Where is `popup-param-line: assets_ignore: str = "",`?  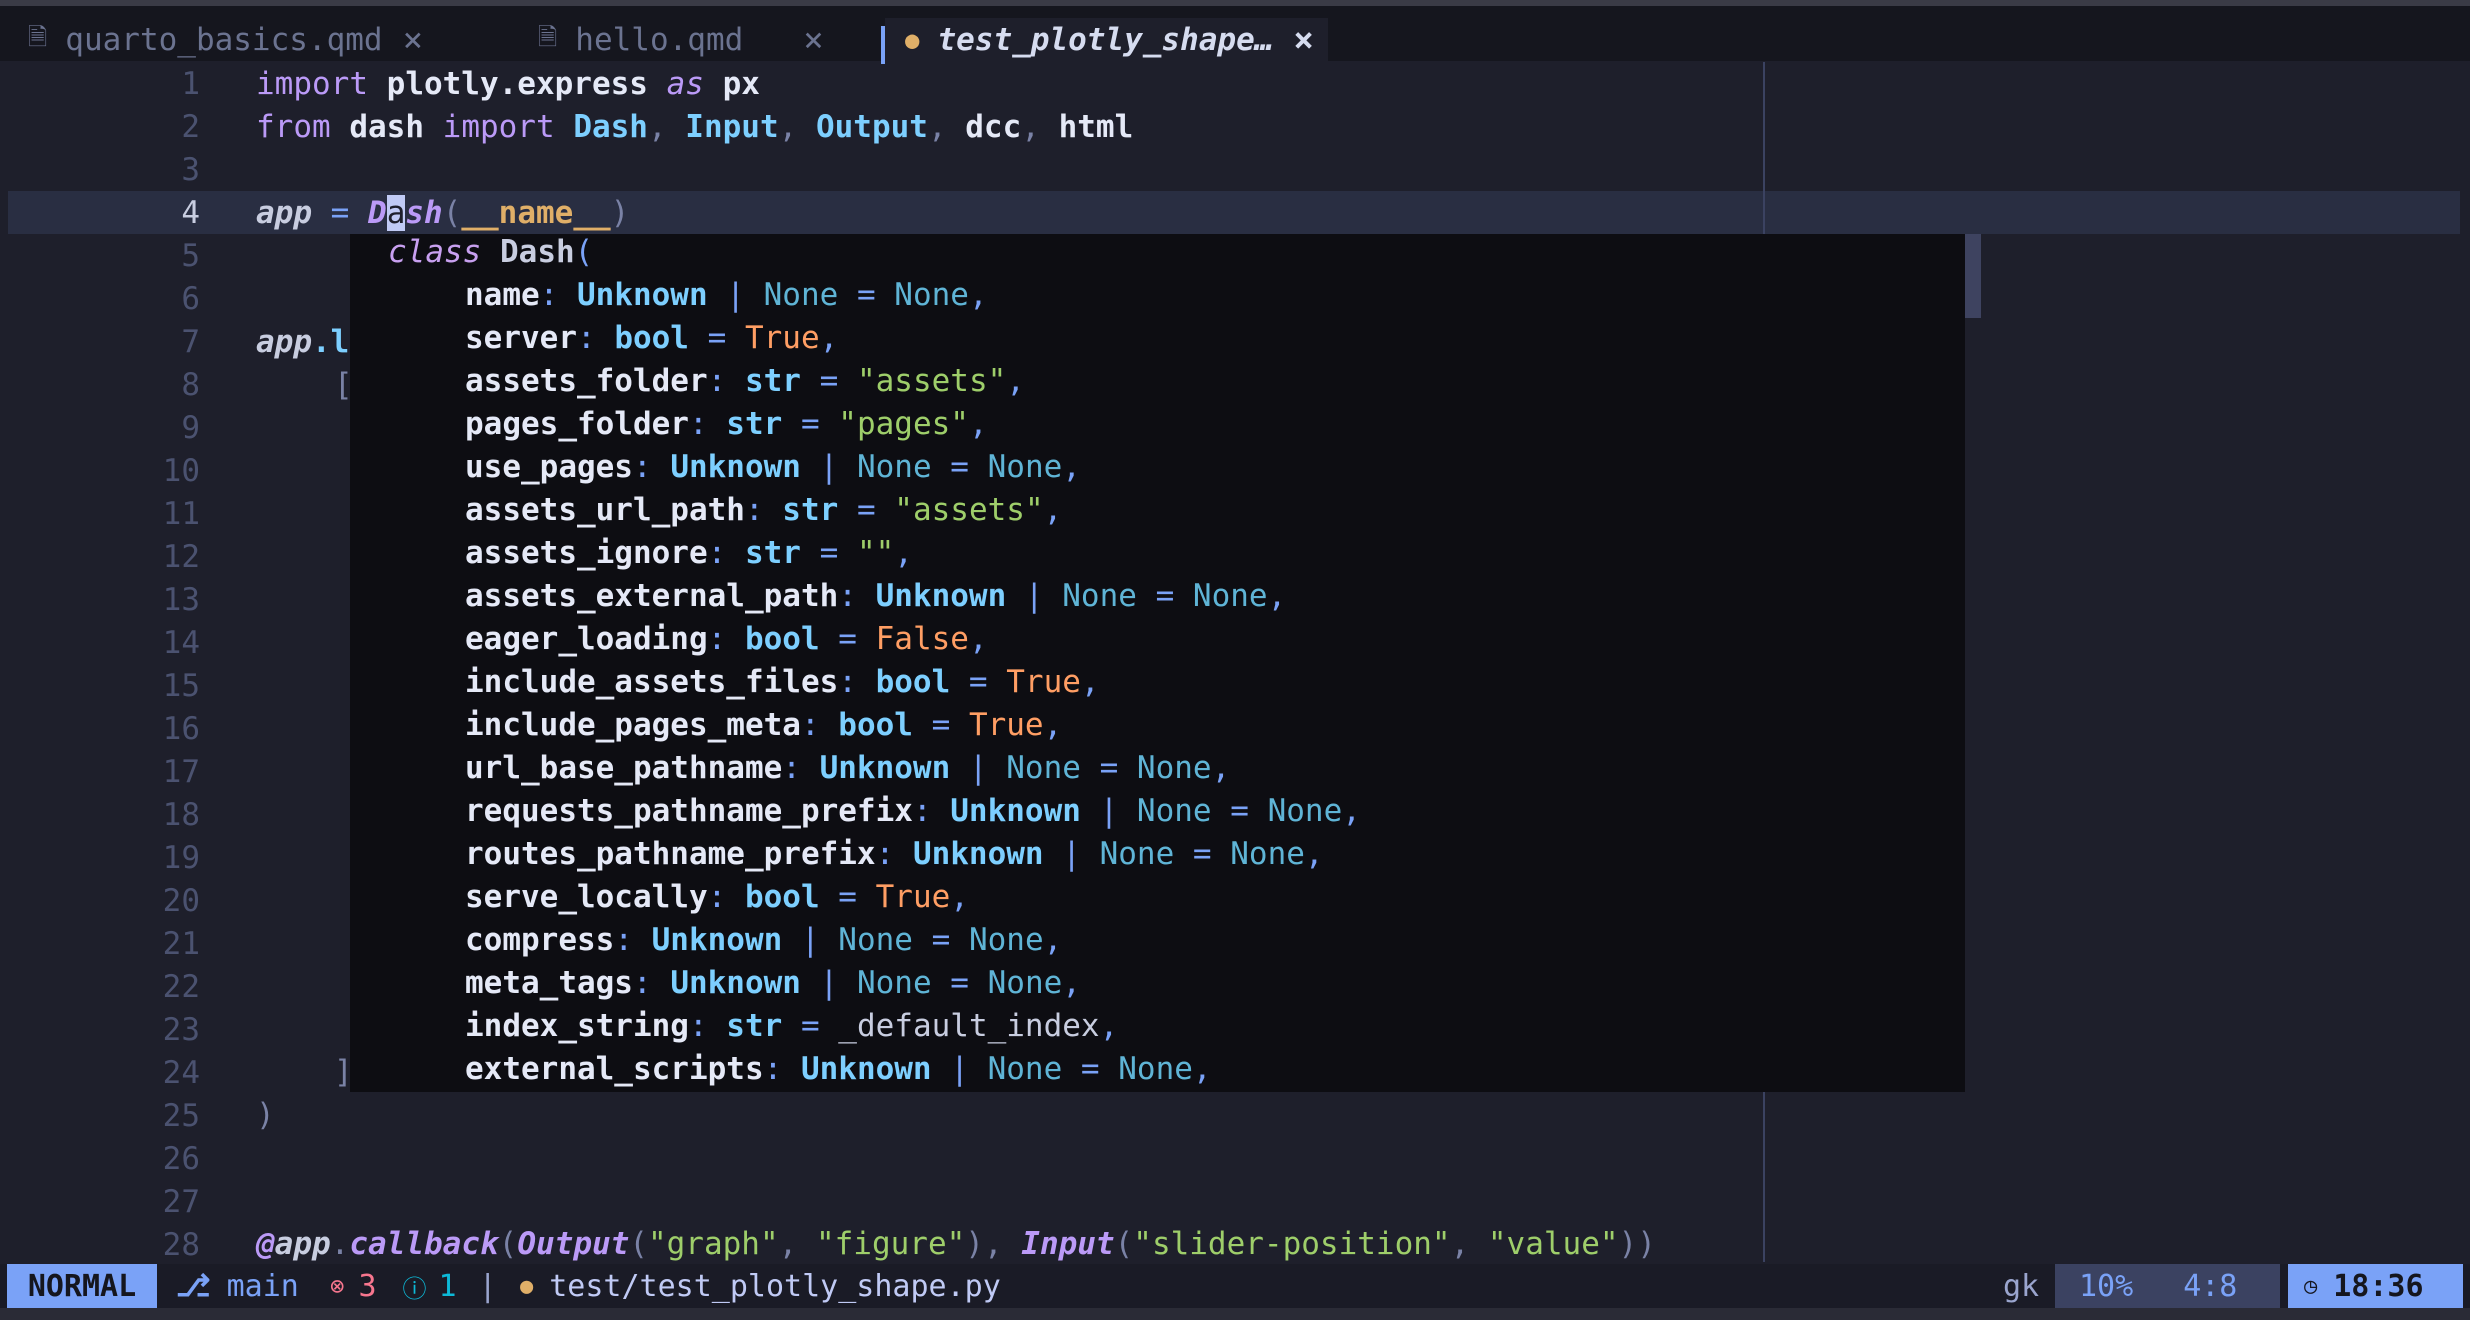 popup-param-line: assets_ignore: str = "", is located at coordinates (689, 553).